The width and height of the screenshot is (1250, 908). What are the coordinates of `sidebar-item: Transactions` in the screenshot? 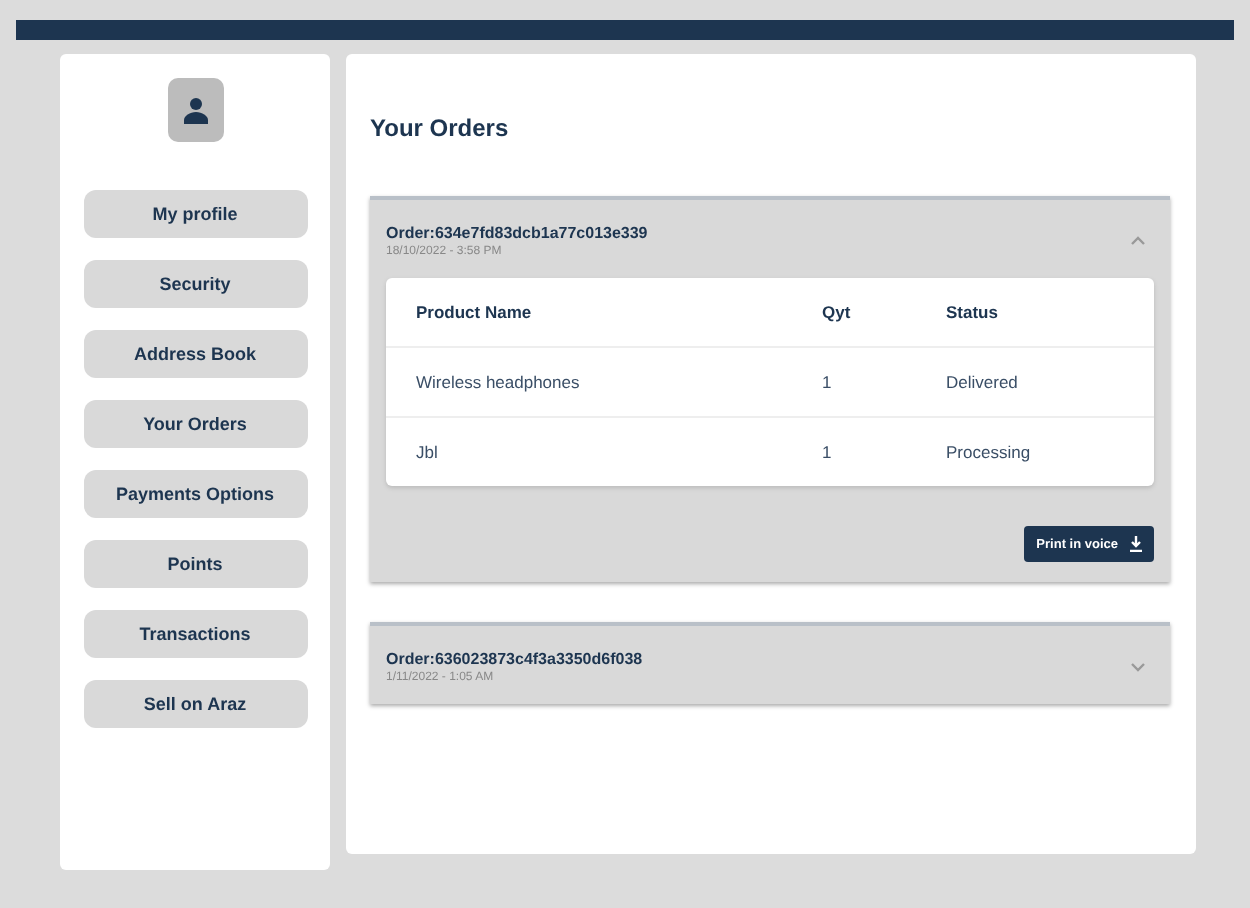 It's located at (195, 634).